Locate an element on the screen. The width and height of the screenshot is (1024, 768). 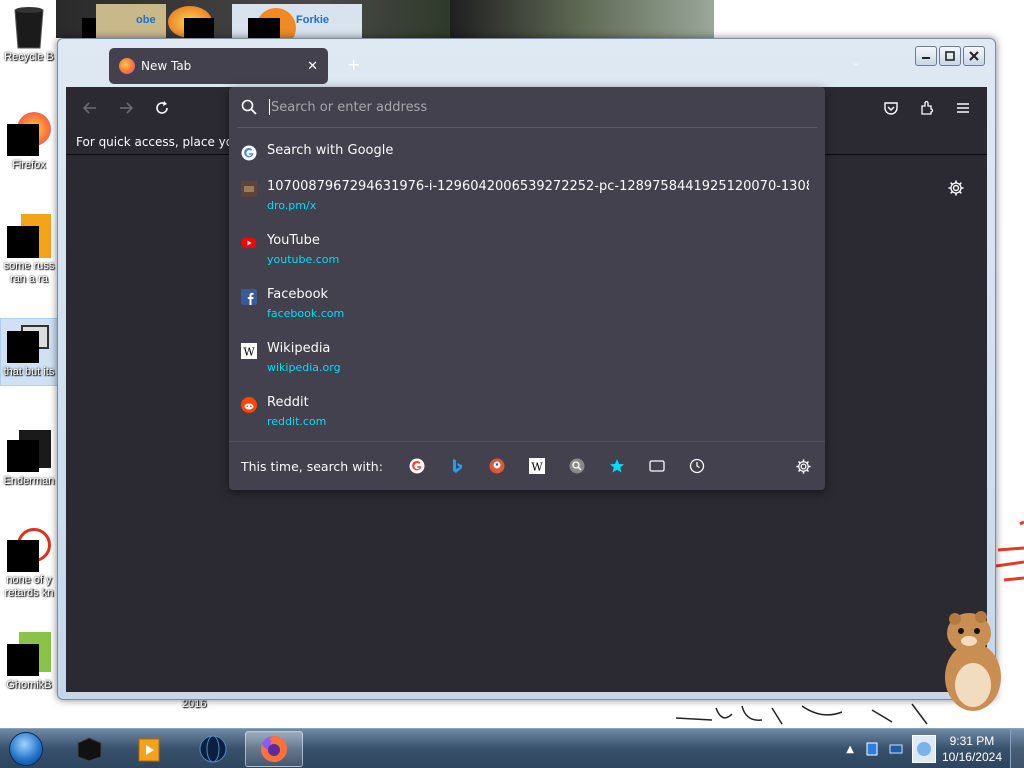
desktop-icon-enderman: Enderman is located at coordinates (29, 458).